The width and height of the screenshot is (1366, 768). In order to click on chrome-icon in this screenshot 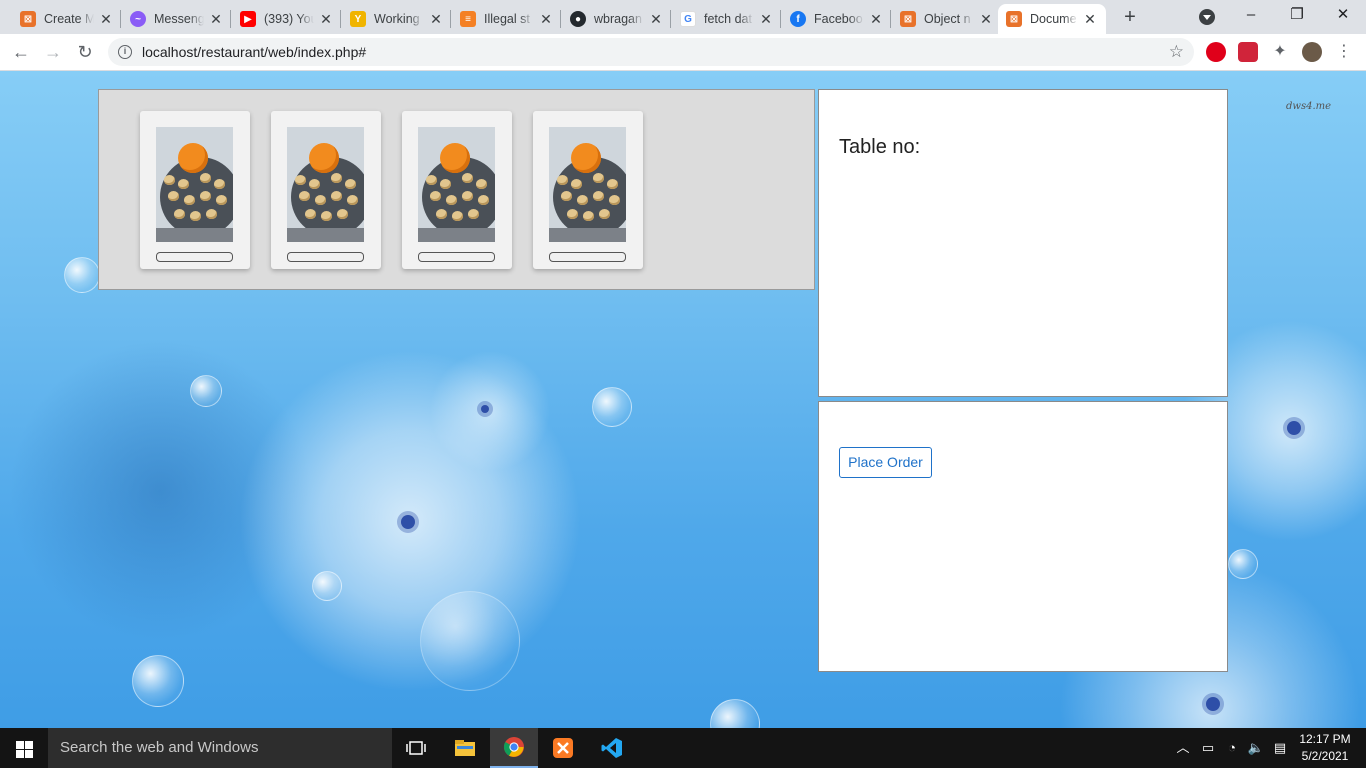, I will do `click(514, 748)`.